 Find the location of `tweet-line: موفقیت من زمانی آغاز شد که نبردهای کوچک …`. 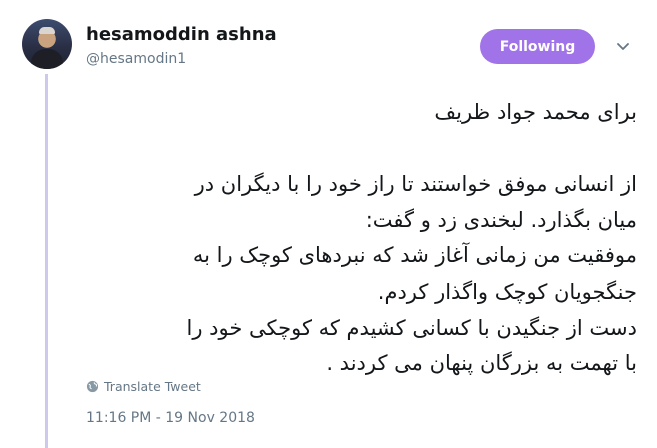

tweet-line: موفقیت من زمانی آغاز شد که نبردهای کوچک … is located at coordinates (414, 255).